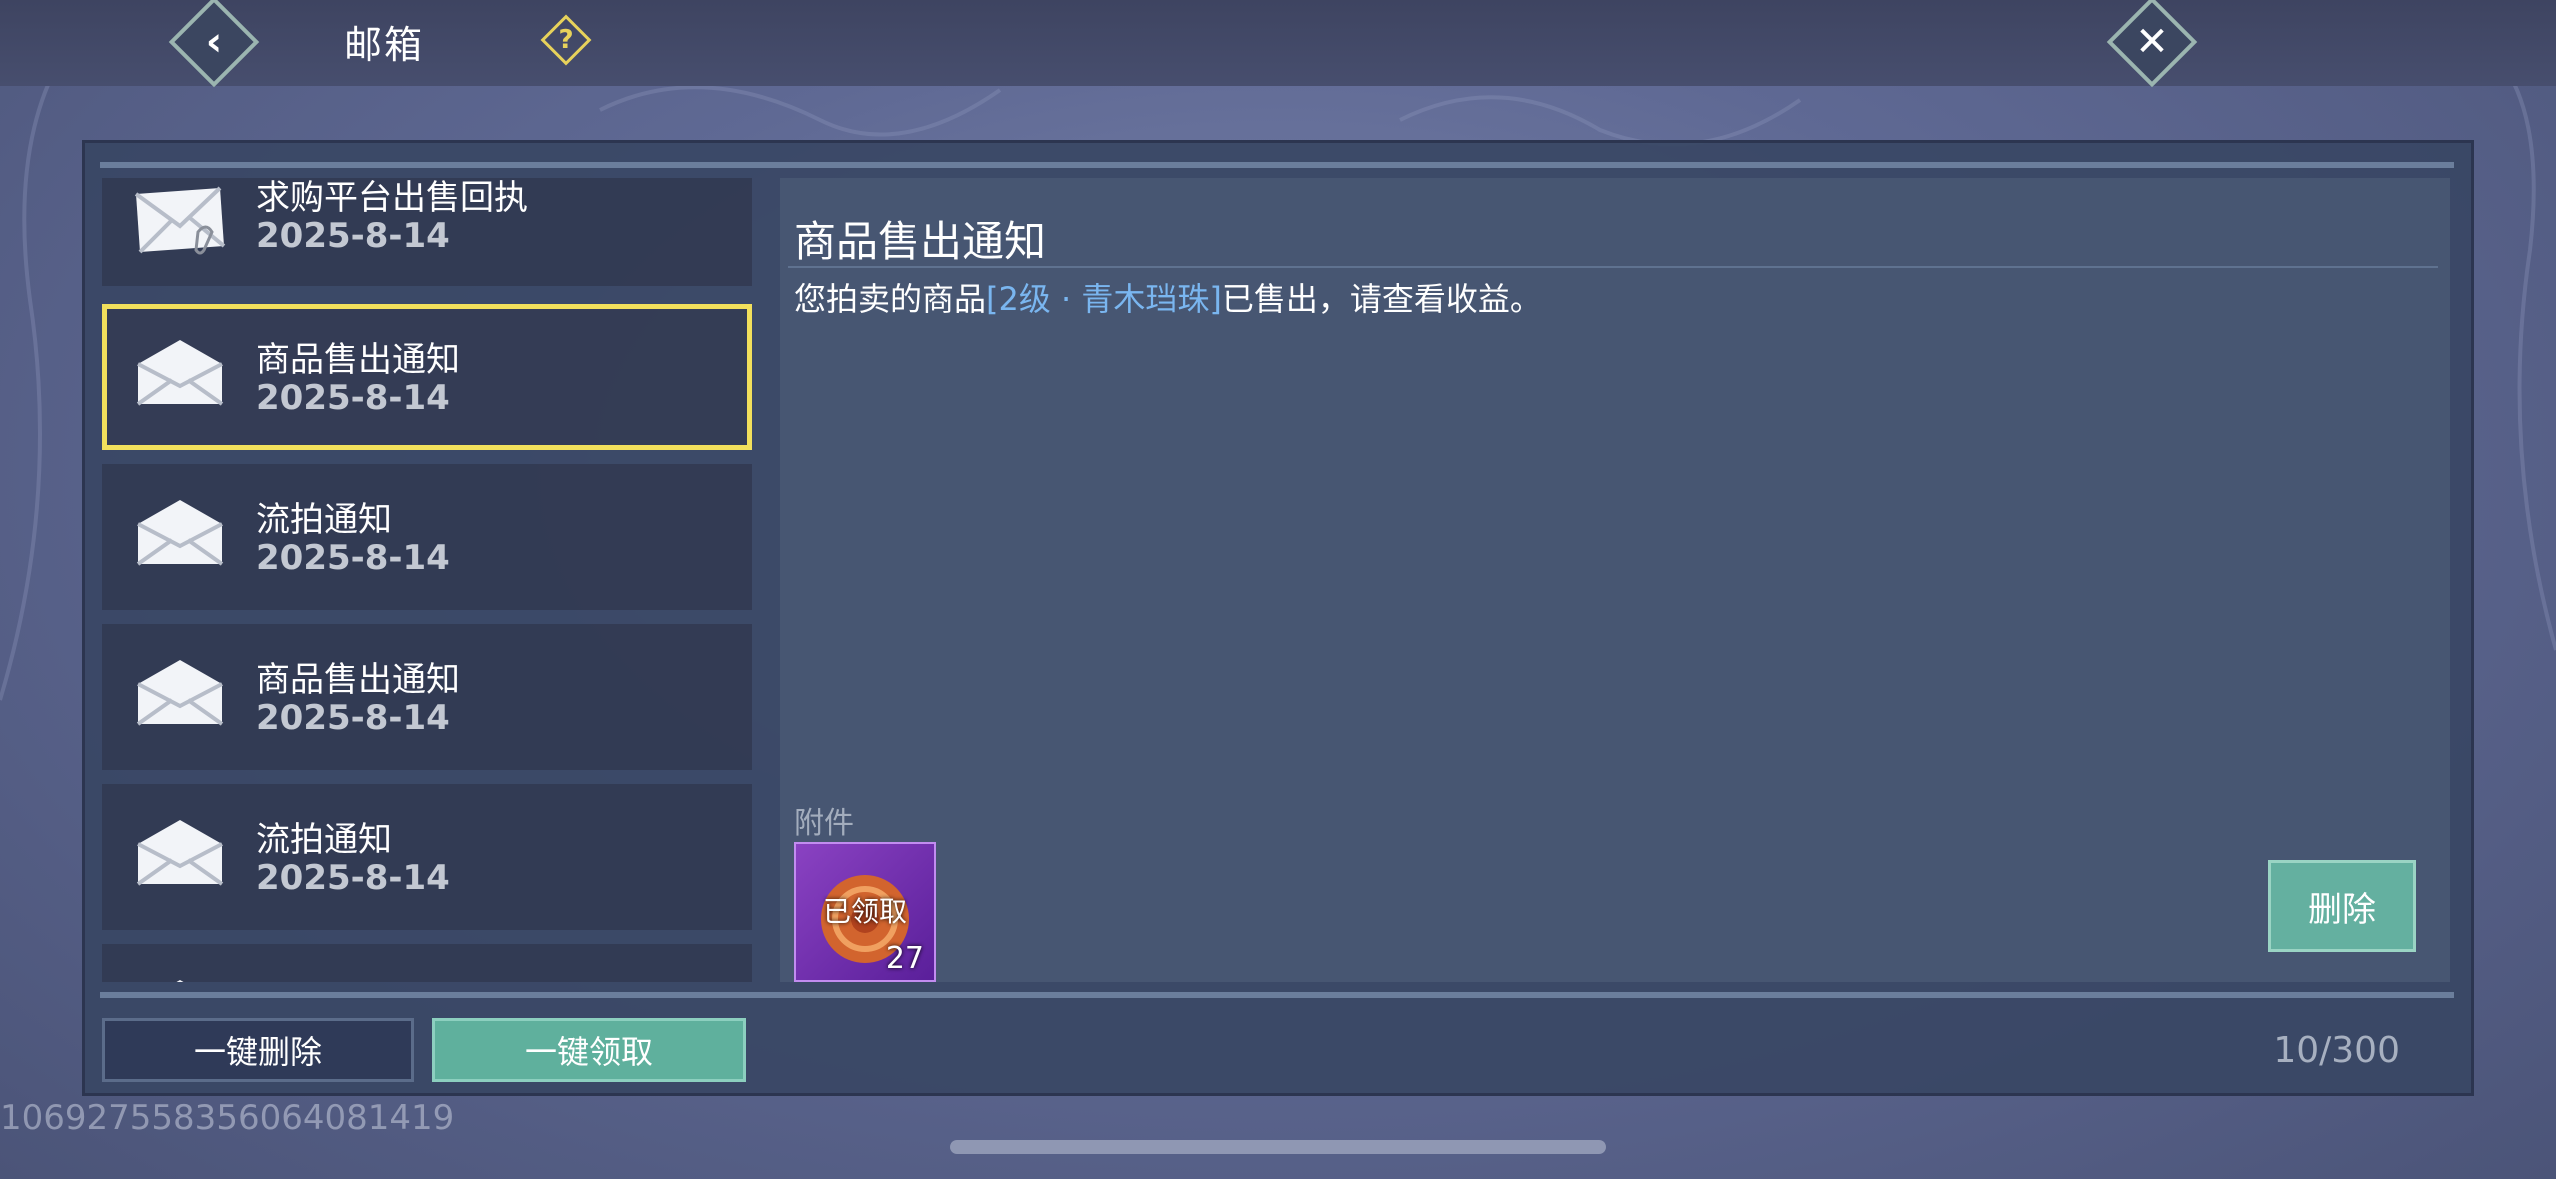  I want to click on mail-count: 10/300, so click(2336, 1050).